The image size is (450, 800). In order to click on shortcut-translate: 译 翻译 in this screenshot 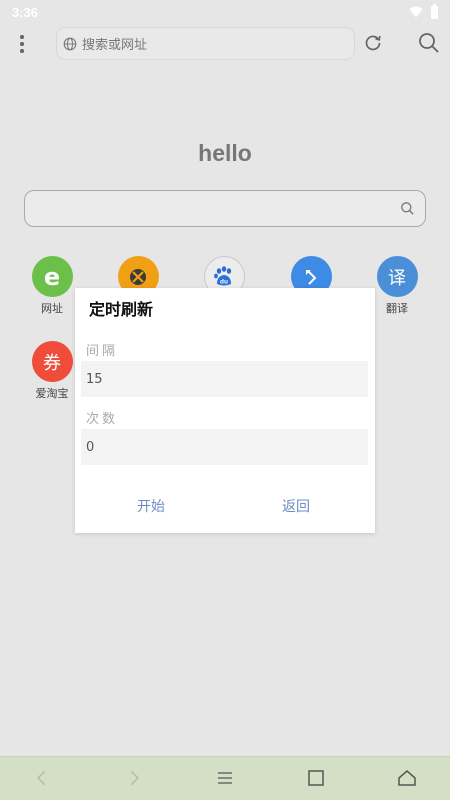, I will do `click(397, 286)`.